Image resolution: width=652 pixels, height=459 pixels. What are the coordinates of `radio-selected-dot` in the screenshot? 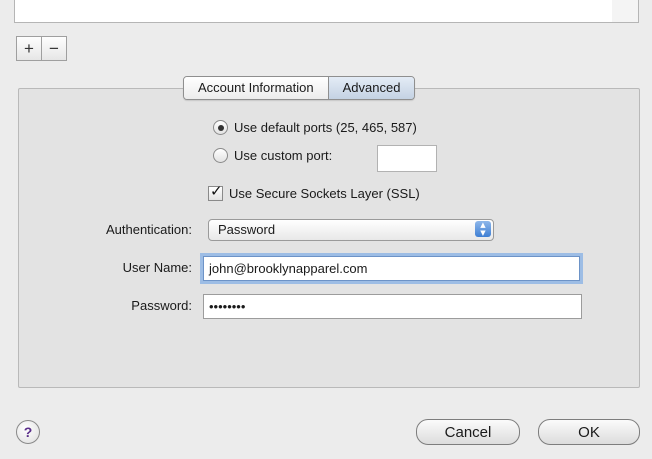 It's located at (220, 127).